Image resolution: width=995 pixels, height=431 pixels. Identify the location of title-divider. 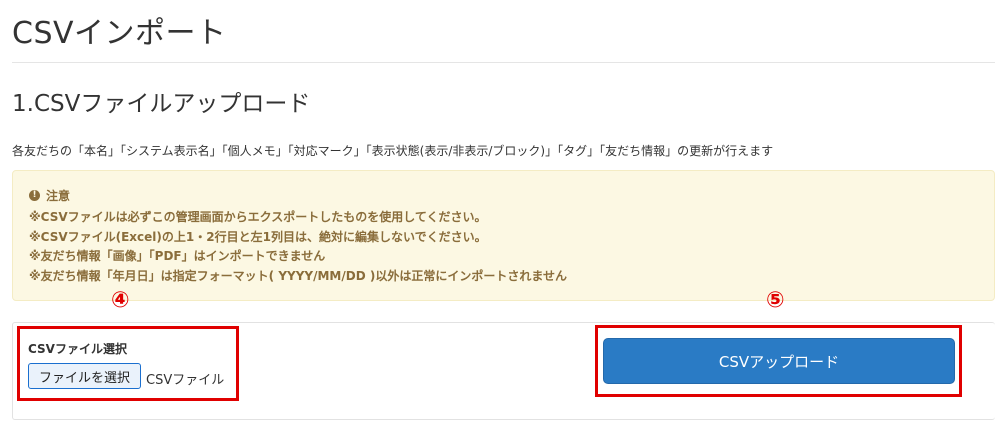
(503, 62).